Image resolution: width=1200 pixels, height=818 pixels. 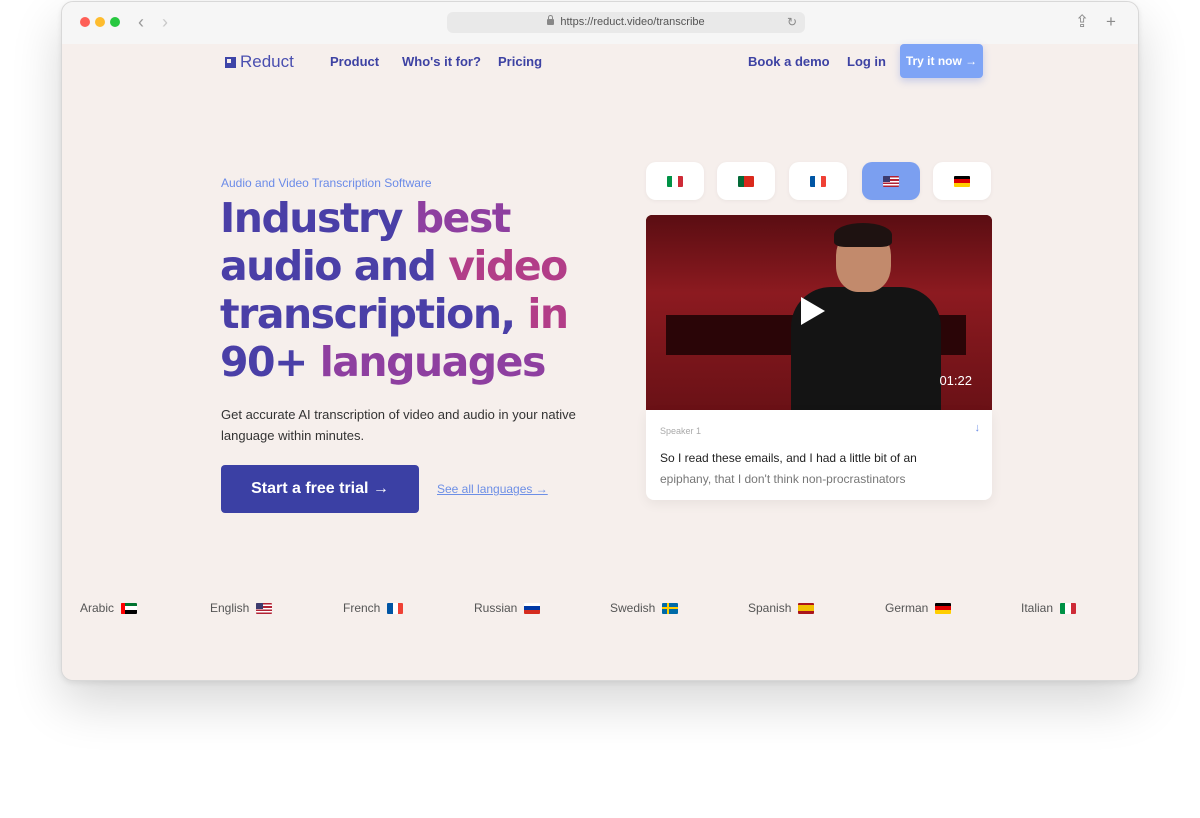 I want to click on hero-eyebrow: Audio and Video Transcription Software, so click(x=326, y=183).